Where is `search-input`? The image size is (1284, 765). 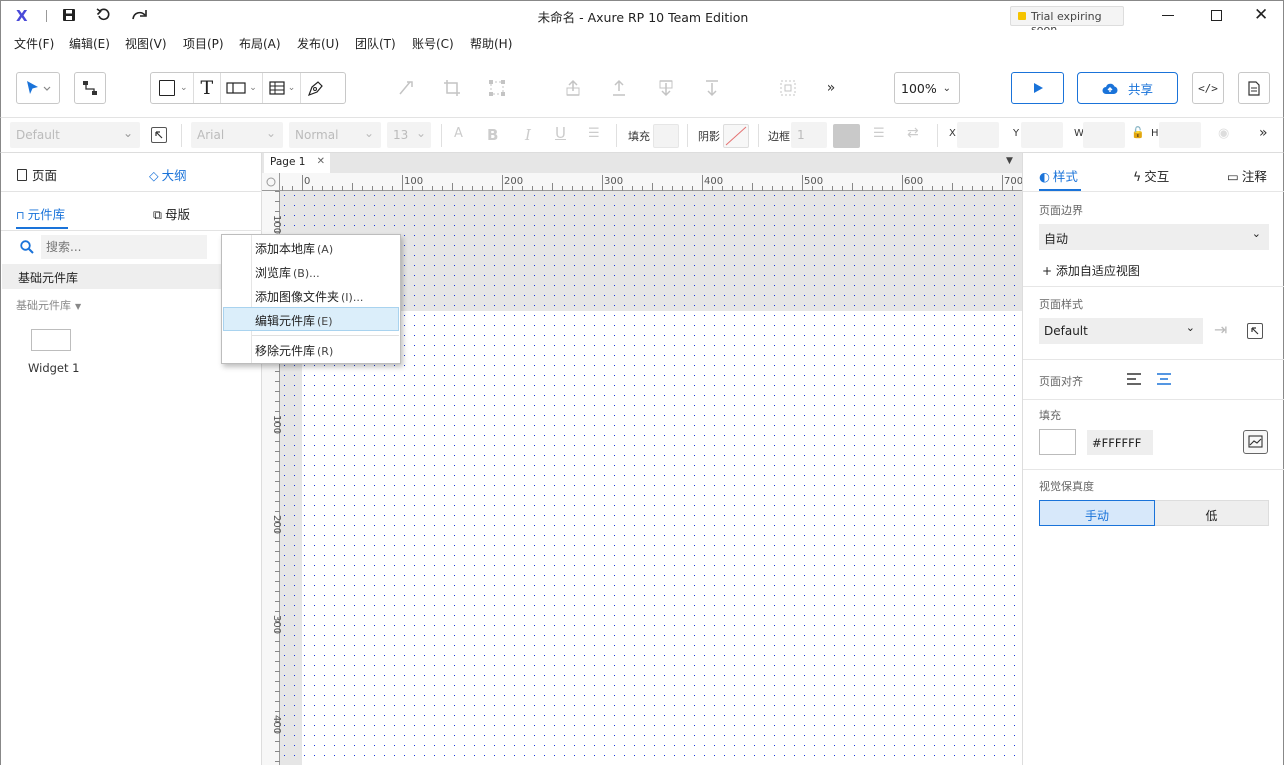
search-input is located at coordinates (124, 247).